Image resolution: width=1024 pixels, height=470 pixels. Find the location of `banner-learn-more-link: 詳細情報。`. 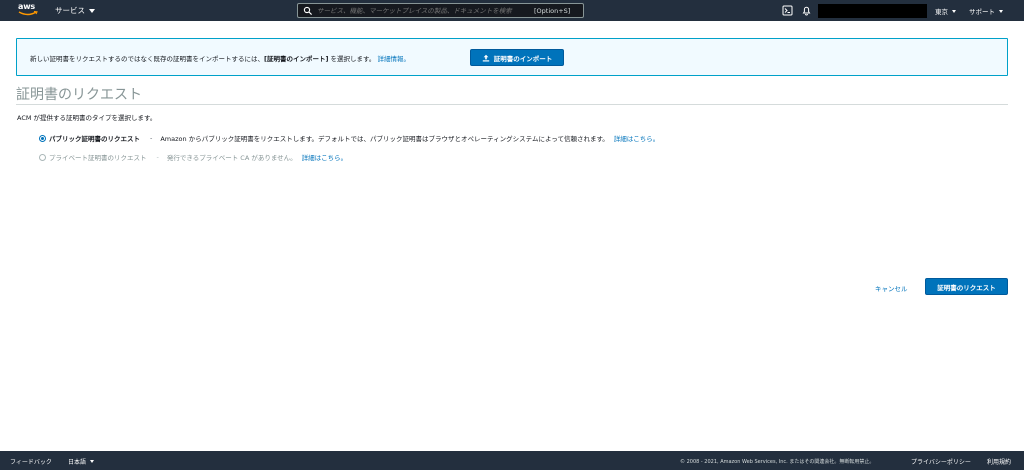

banner-learn-more-link: 詳細情報。 is located at coordinates (393, 59).